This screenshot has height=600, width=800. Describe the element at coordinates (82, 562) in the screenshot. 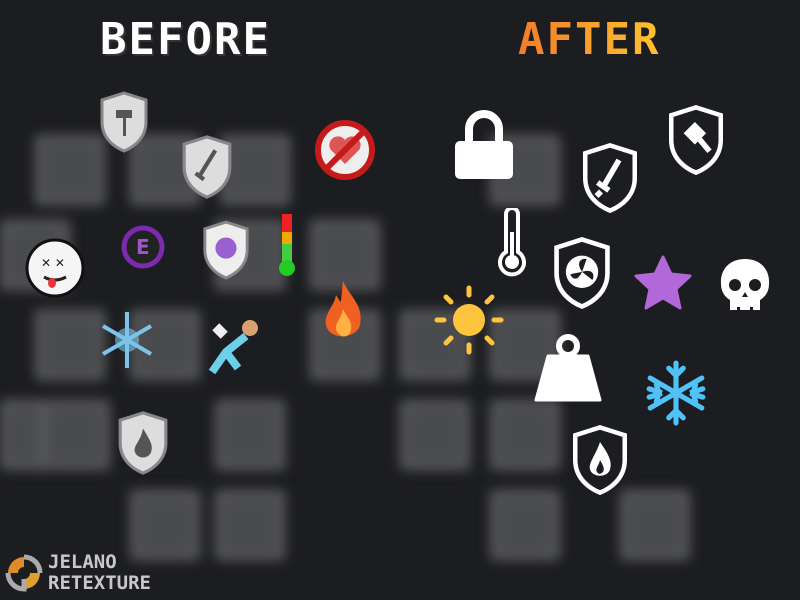

I see `logo-line-1: JELANO` at that location.